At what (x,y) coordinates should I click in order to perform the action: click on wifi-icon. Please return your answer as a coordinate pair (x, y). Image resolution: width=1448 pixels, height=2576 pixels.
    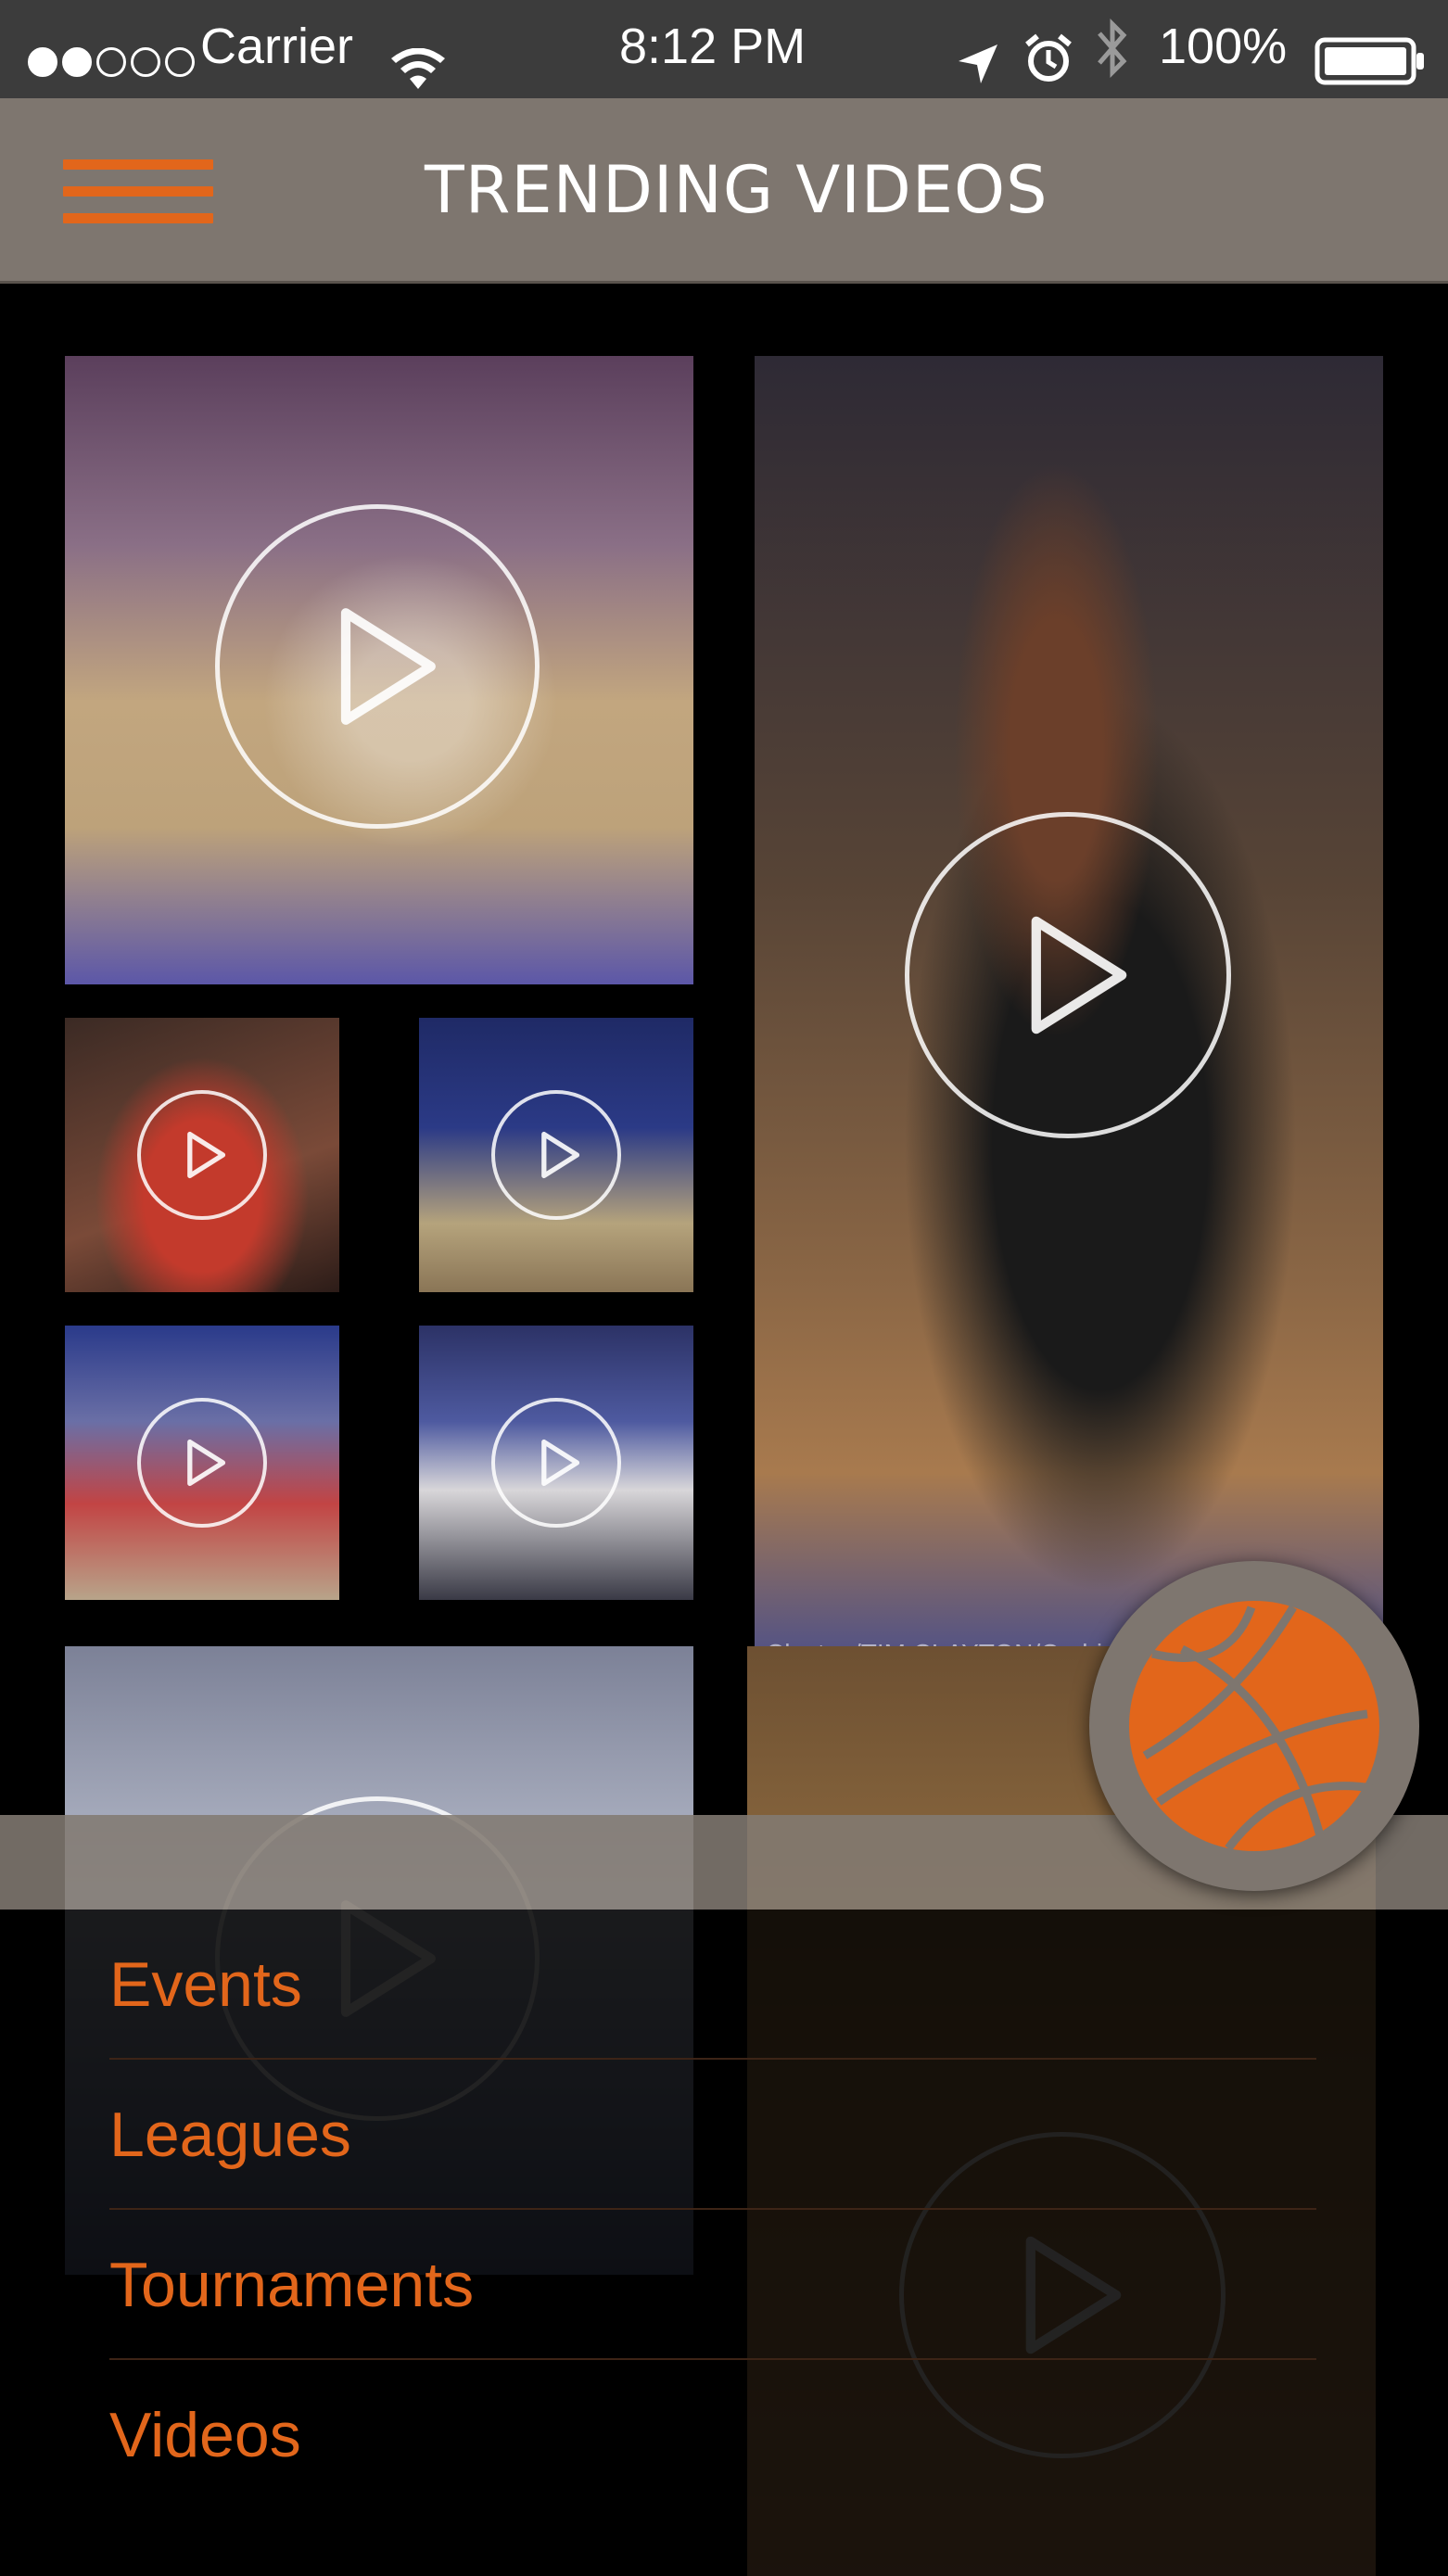
    Looking at the image, I should click on (418, 58).